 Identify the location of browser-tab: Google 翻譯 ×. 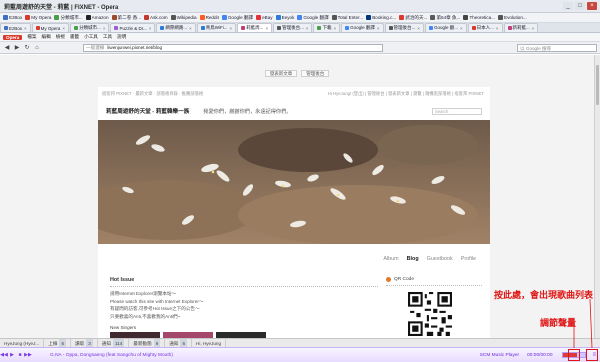
(362, 27).